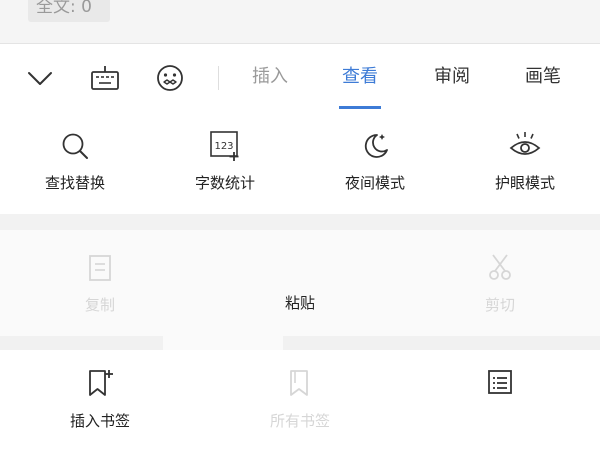  Describe the element at coordinates (100, 285) in the screenshot. I see `copy-button: 复制` at that location.